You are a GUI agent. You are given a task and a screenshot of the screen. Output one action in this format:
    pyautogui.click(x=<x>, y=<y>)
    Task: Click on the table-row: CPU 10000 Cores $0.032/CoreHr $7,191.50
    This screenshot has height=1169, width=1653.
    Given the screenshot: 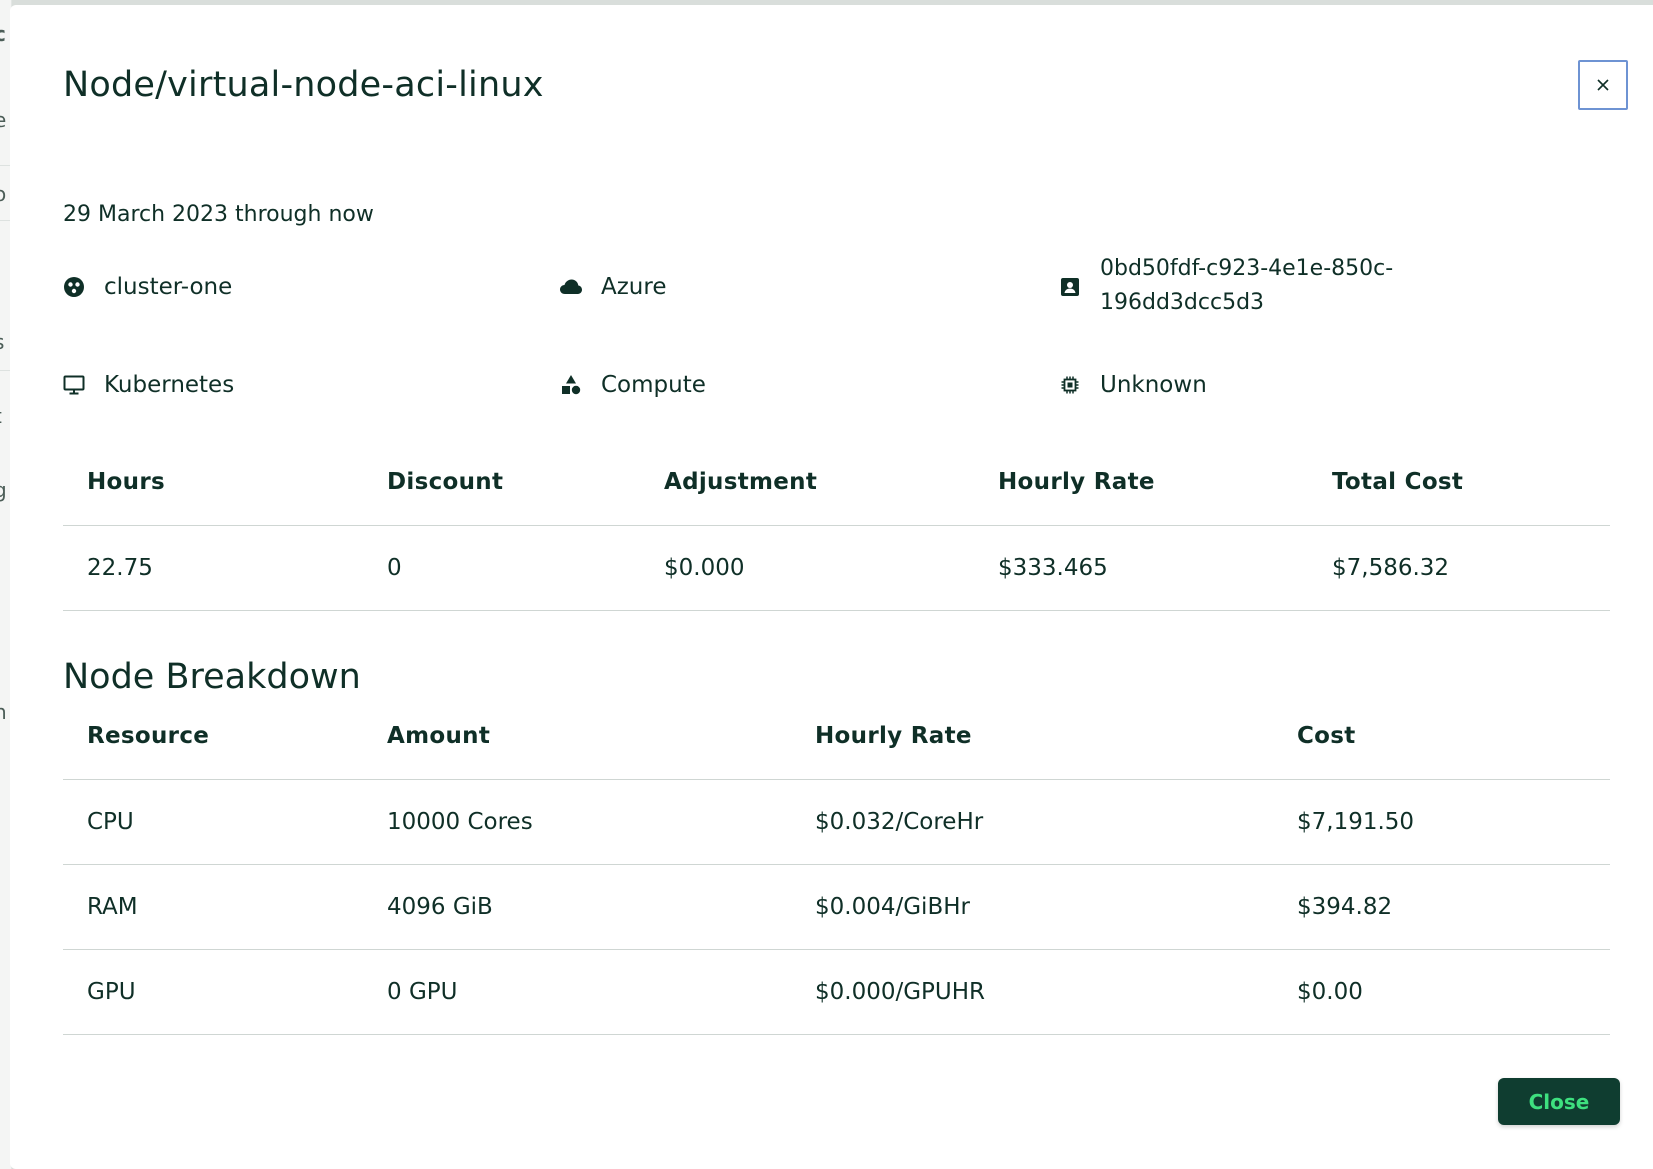 What is the action you would take?
    pyautogui.click(x=836, y=822)
    